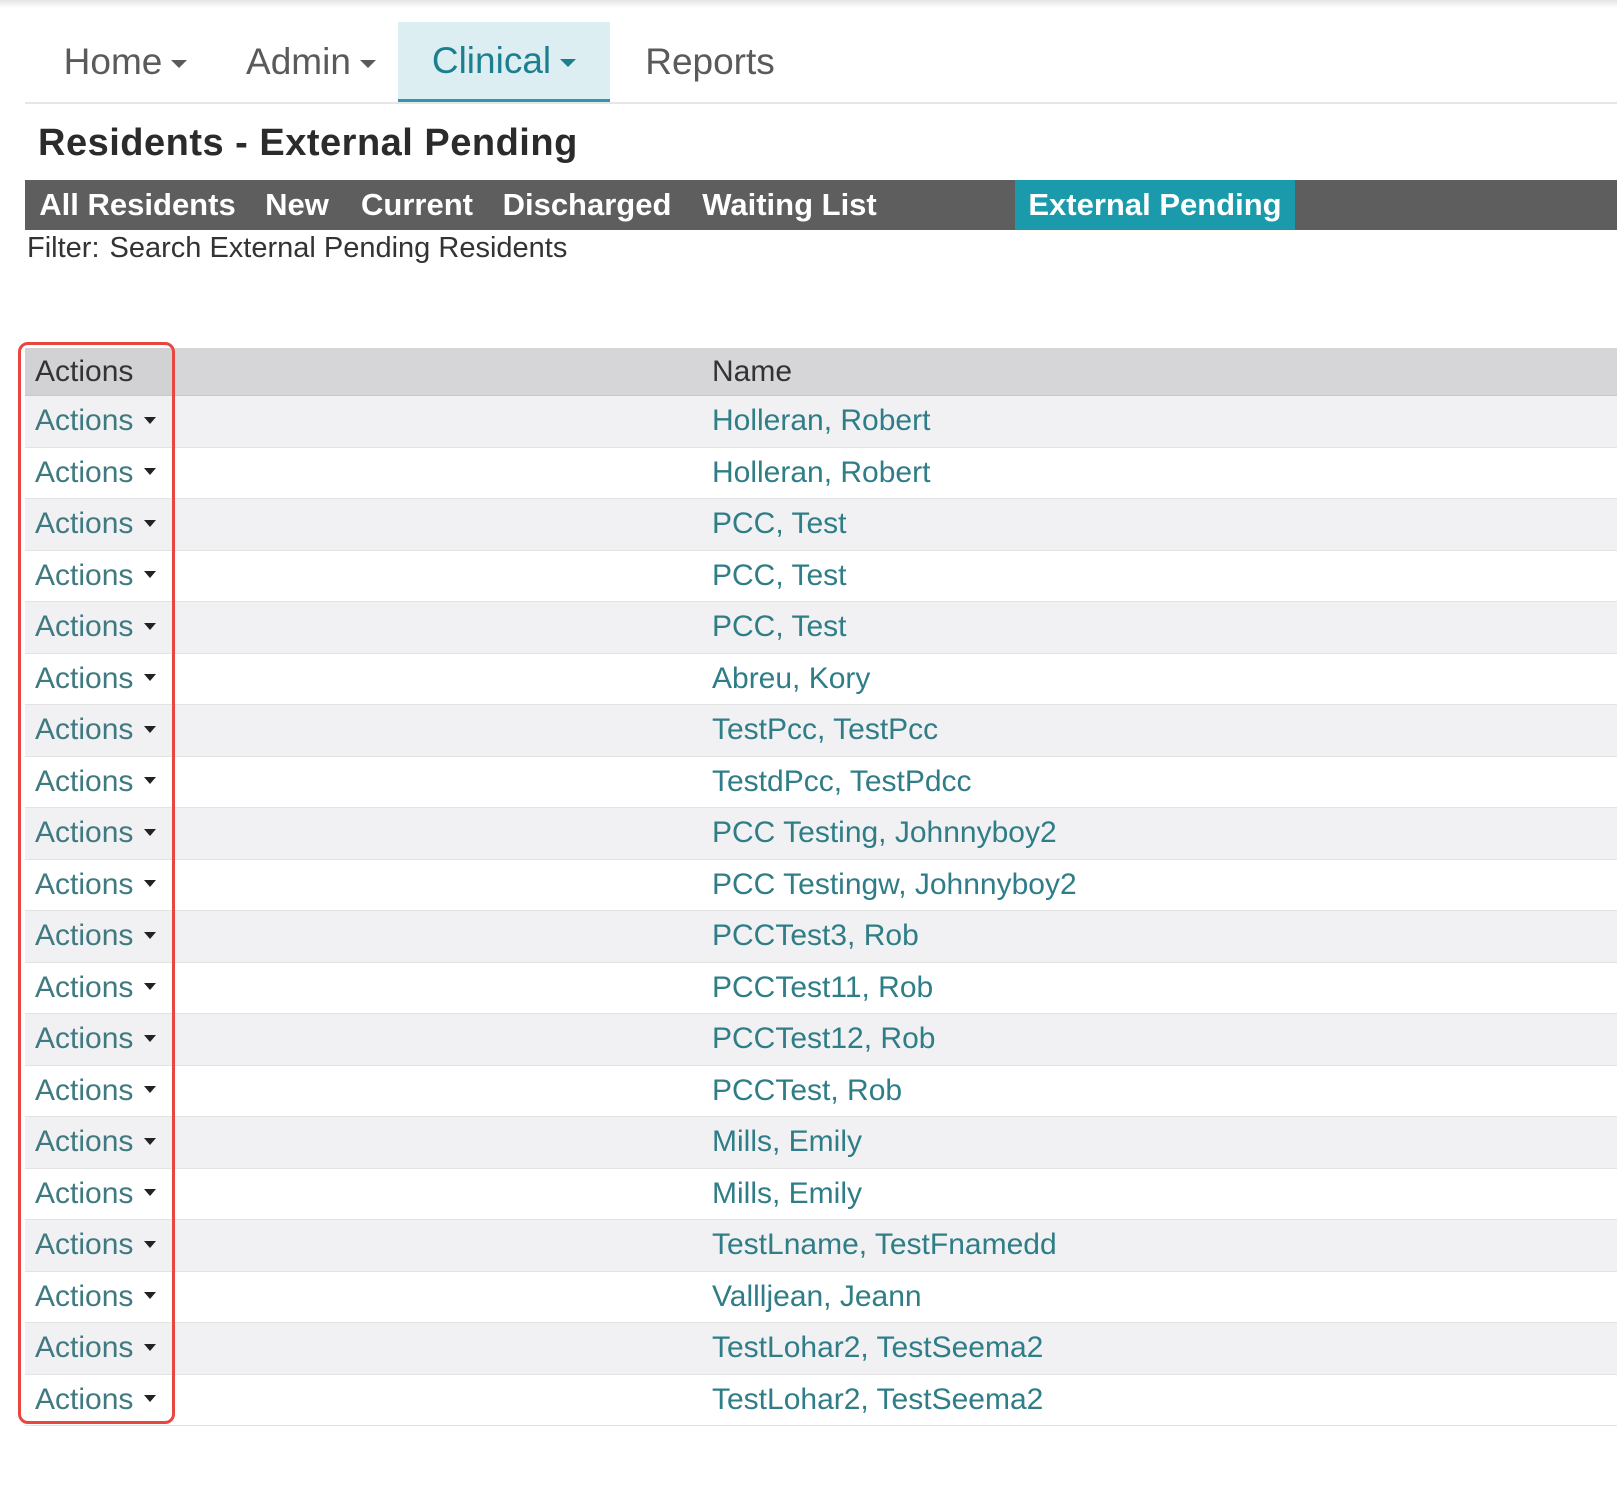  Describe the element at coordinates (125, 62) in the screenshot. I see `nav-home: Home` at that location.